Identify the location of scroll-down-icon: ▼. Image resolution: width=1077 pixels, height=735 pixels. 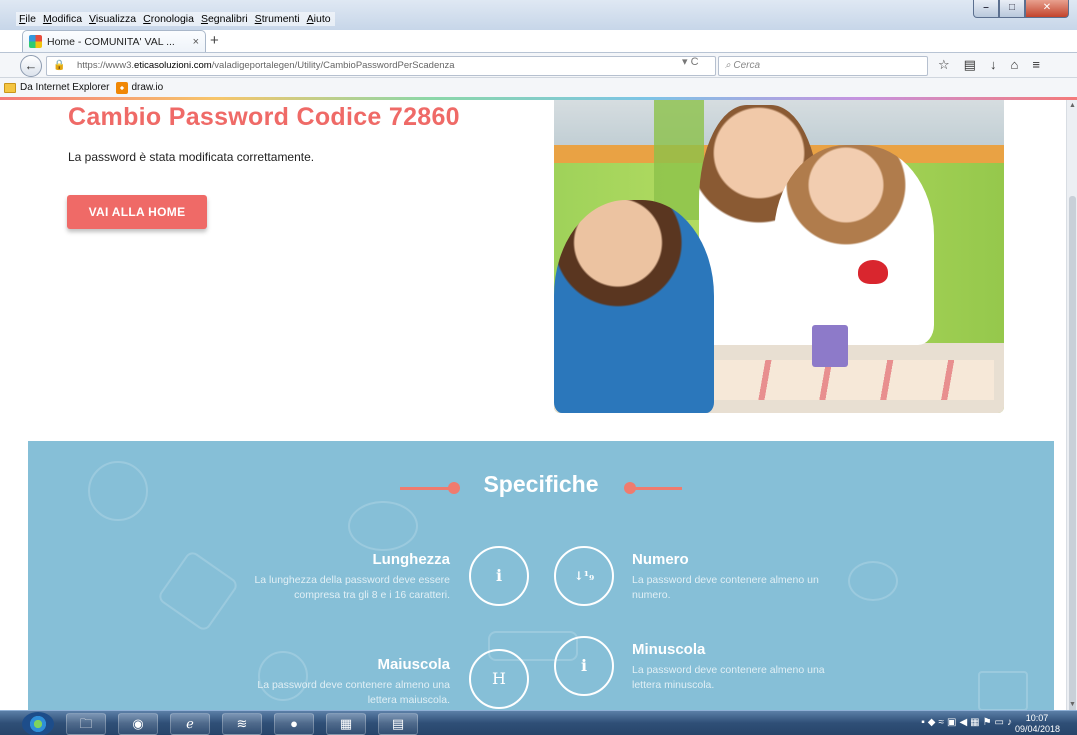
(1072, 704).